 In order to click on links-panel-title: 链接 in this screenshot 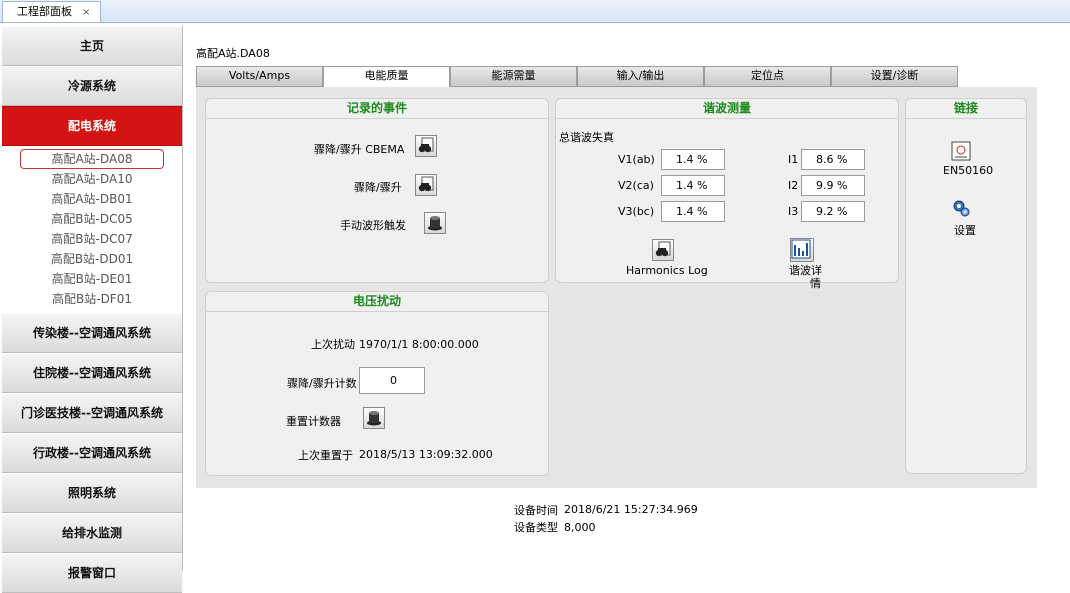, I will do `click(966, 109)`.